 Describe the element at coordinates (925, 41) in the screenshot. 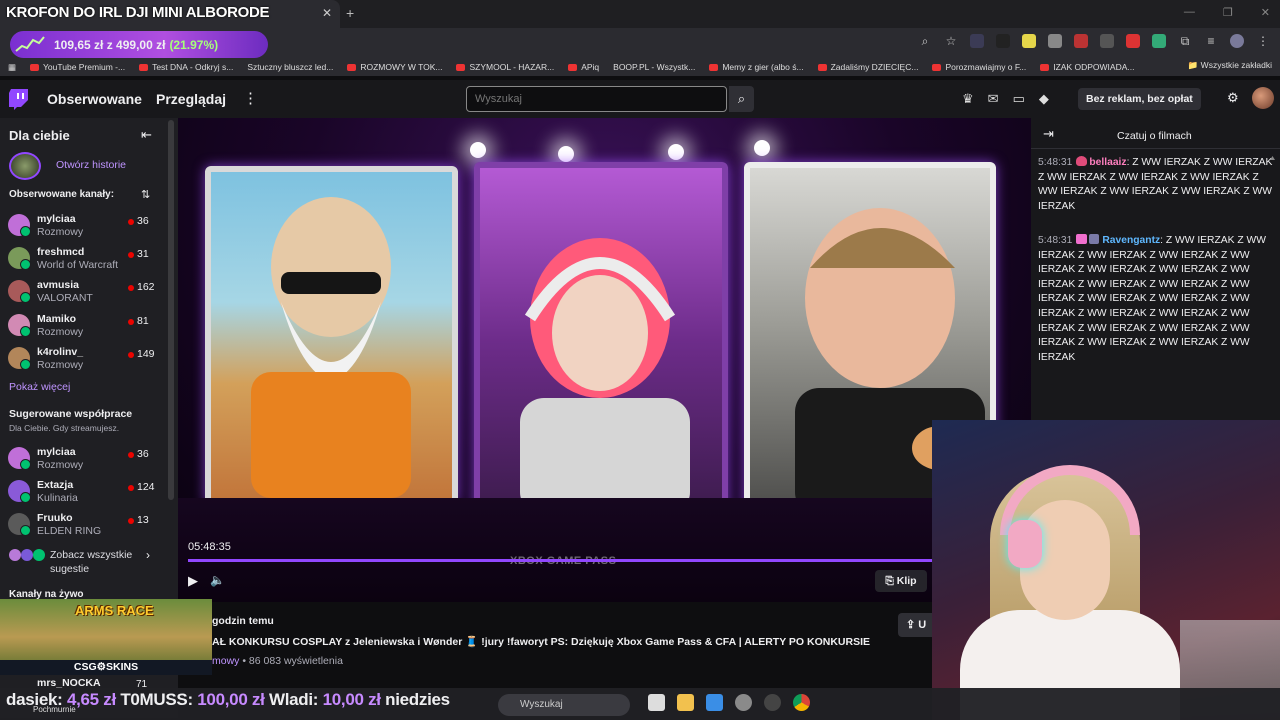

I see `zoom-icon: ⌕` at that location.